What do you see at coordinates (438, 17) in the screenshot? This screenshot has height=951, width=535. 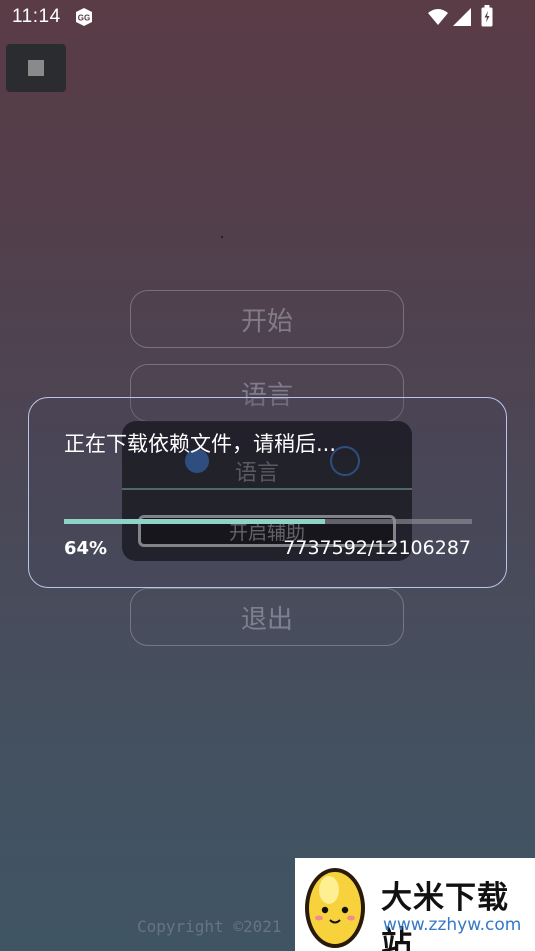 I see `wifi-icon` at bounding box center [438, 17].